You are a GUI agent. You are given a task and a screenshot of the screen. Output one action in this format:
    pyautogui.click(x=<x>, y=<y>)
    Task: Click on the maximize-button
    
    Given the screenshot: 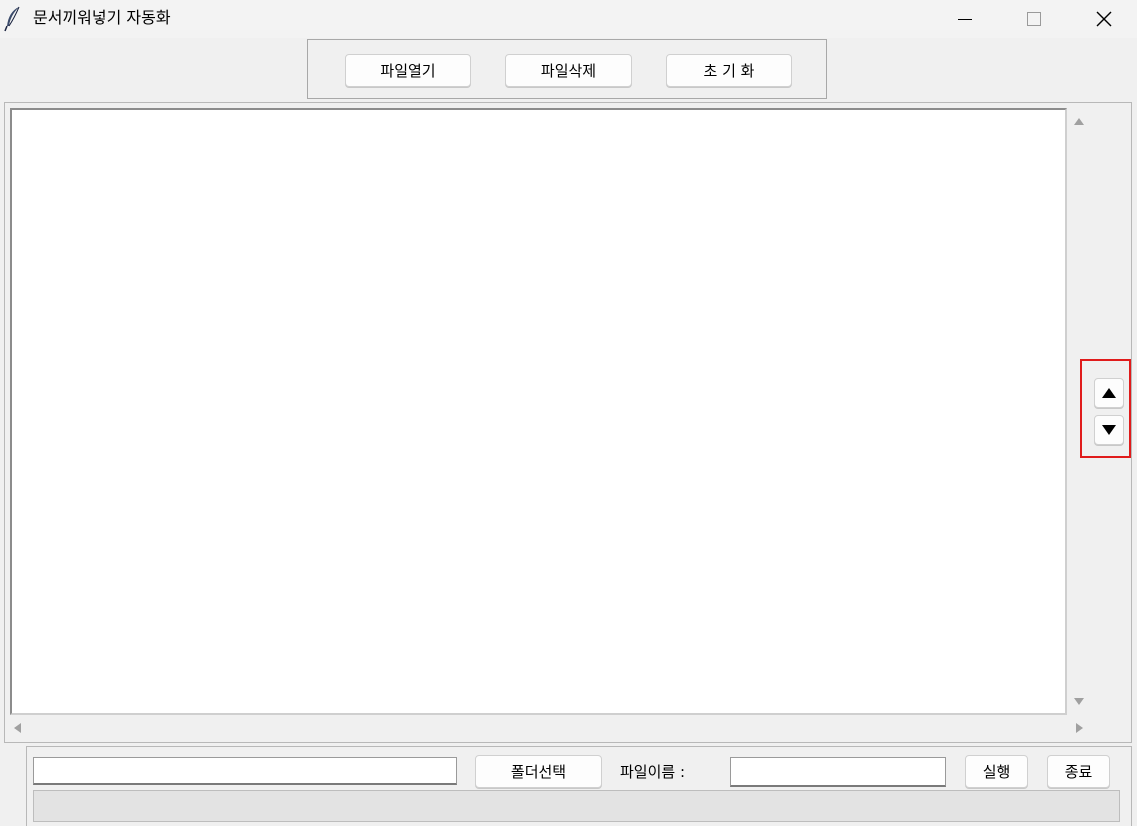 What is the action you would take?
    pyautogui.click(x=1034, y=19)
    